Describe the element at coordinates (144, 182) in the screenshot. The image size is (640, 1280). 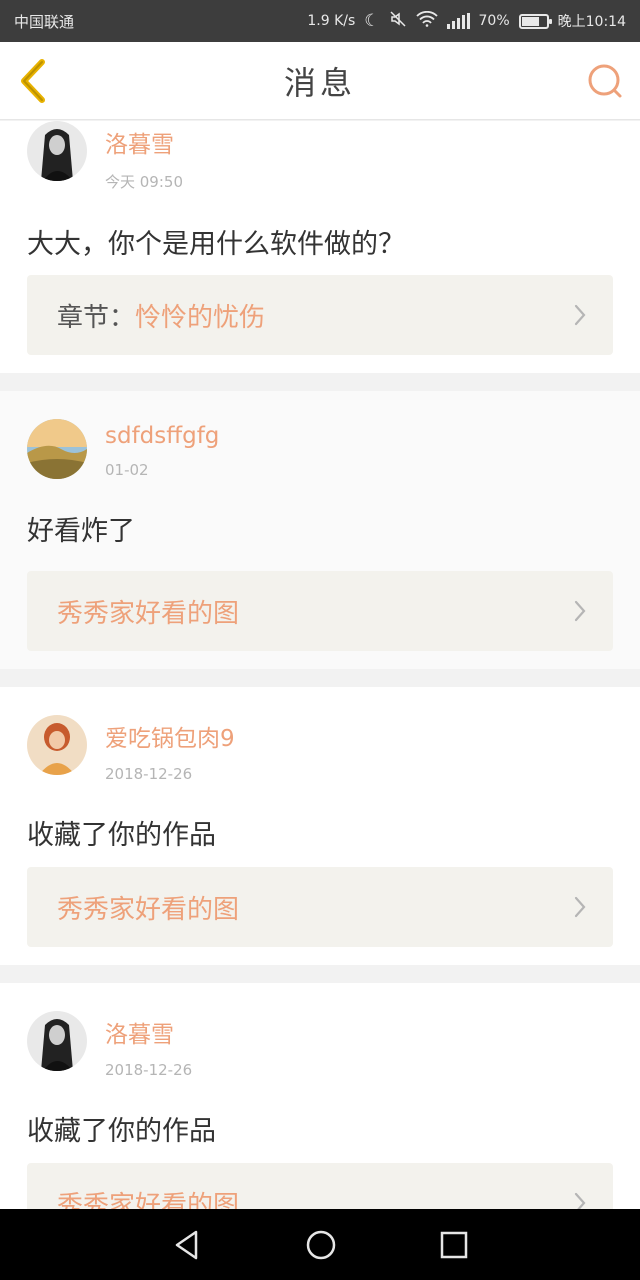
I see `message-time: 今天 09:50` at that location.